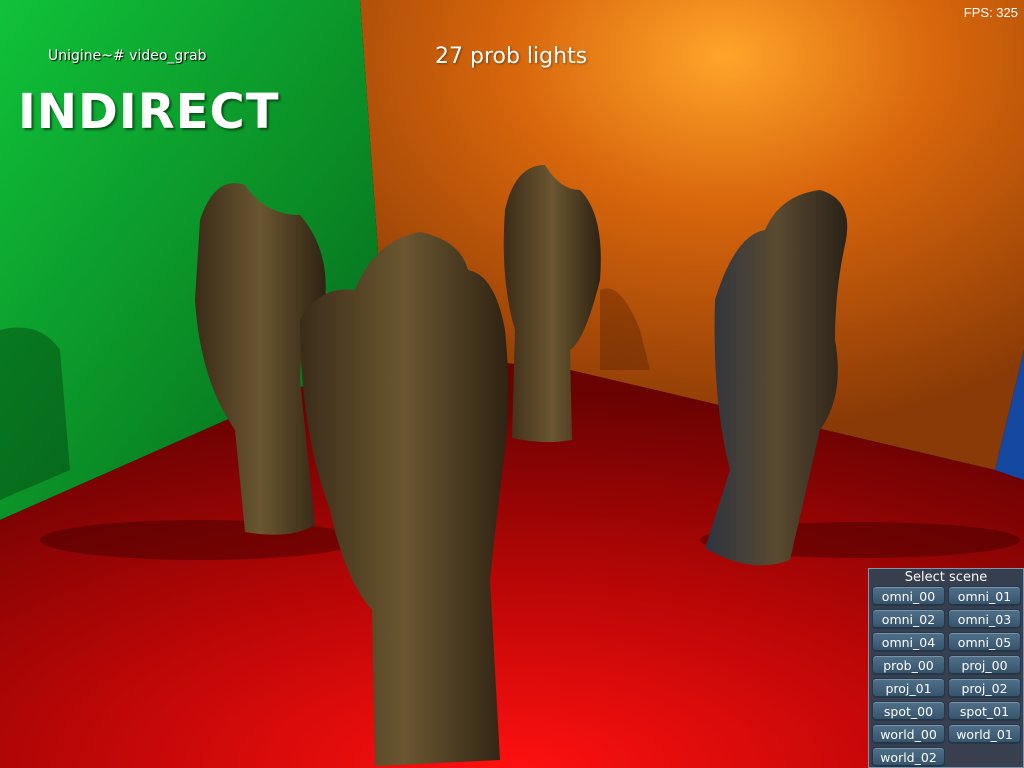 This screenshot has width=1024, height=768. I want to click on scene-button-proj-00: proj_00, so click(984, 665).